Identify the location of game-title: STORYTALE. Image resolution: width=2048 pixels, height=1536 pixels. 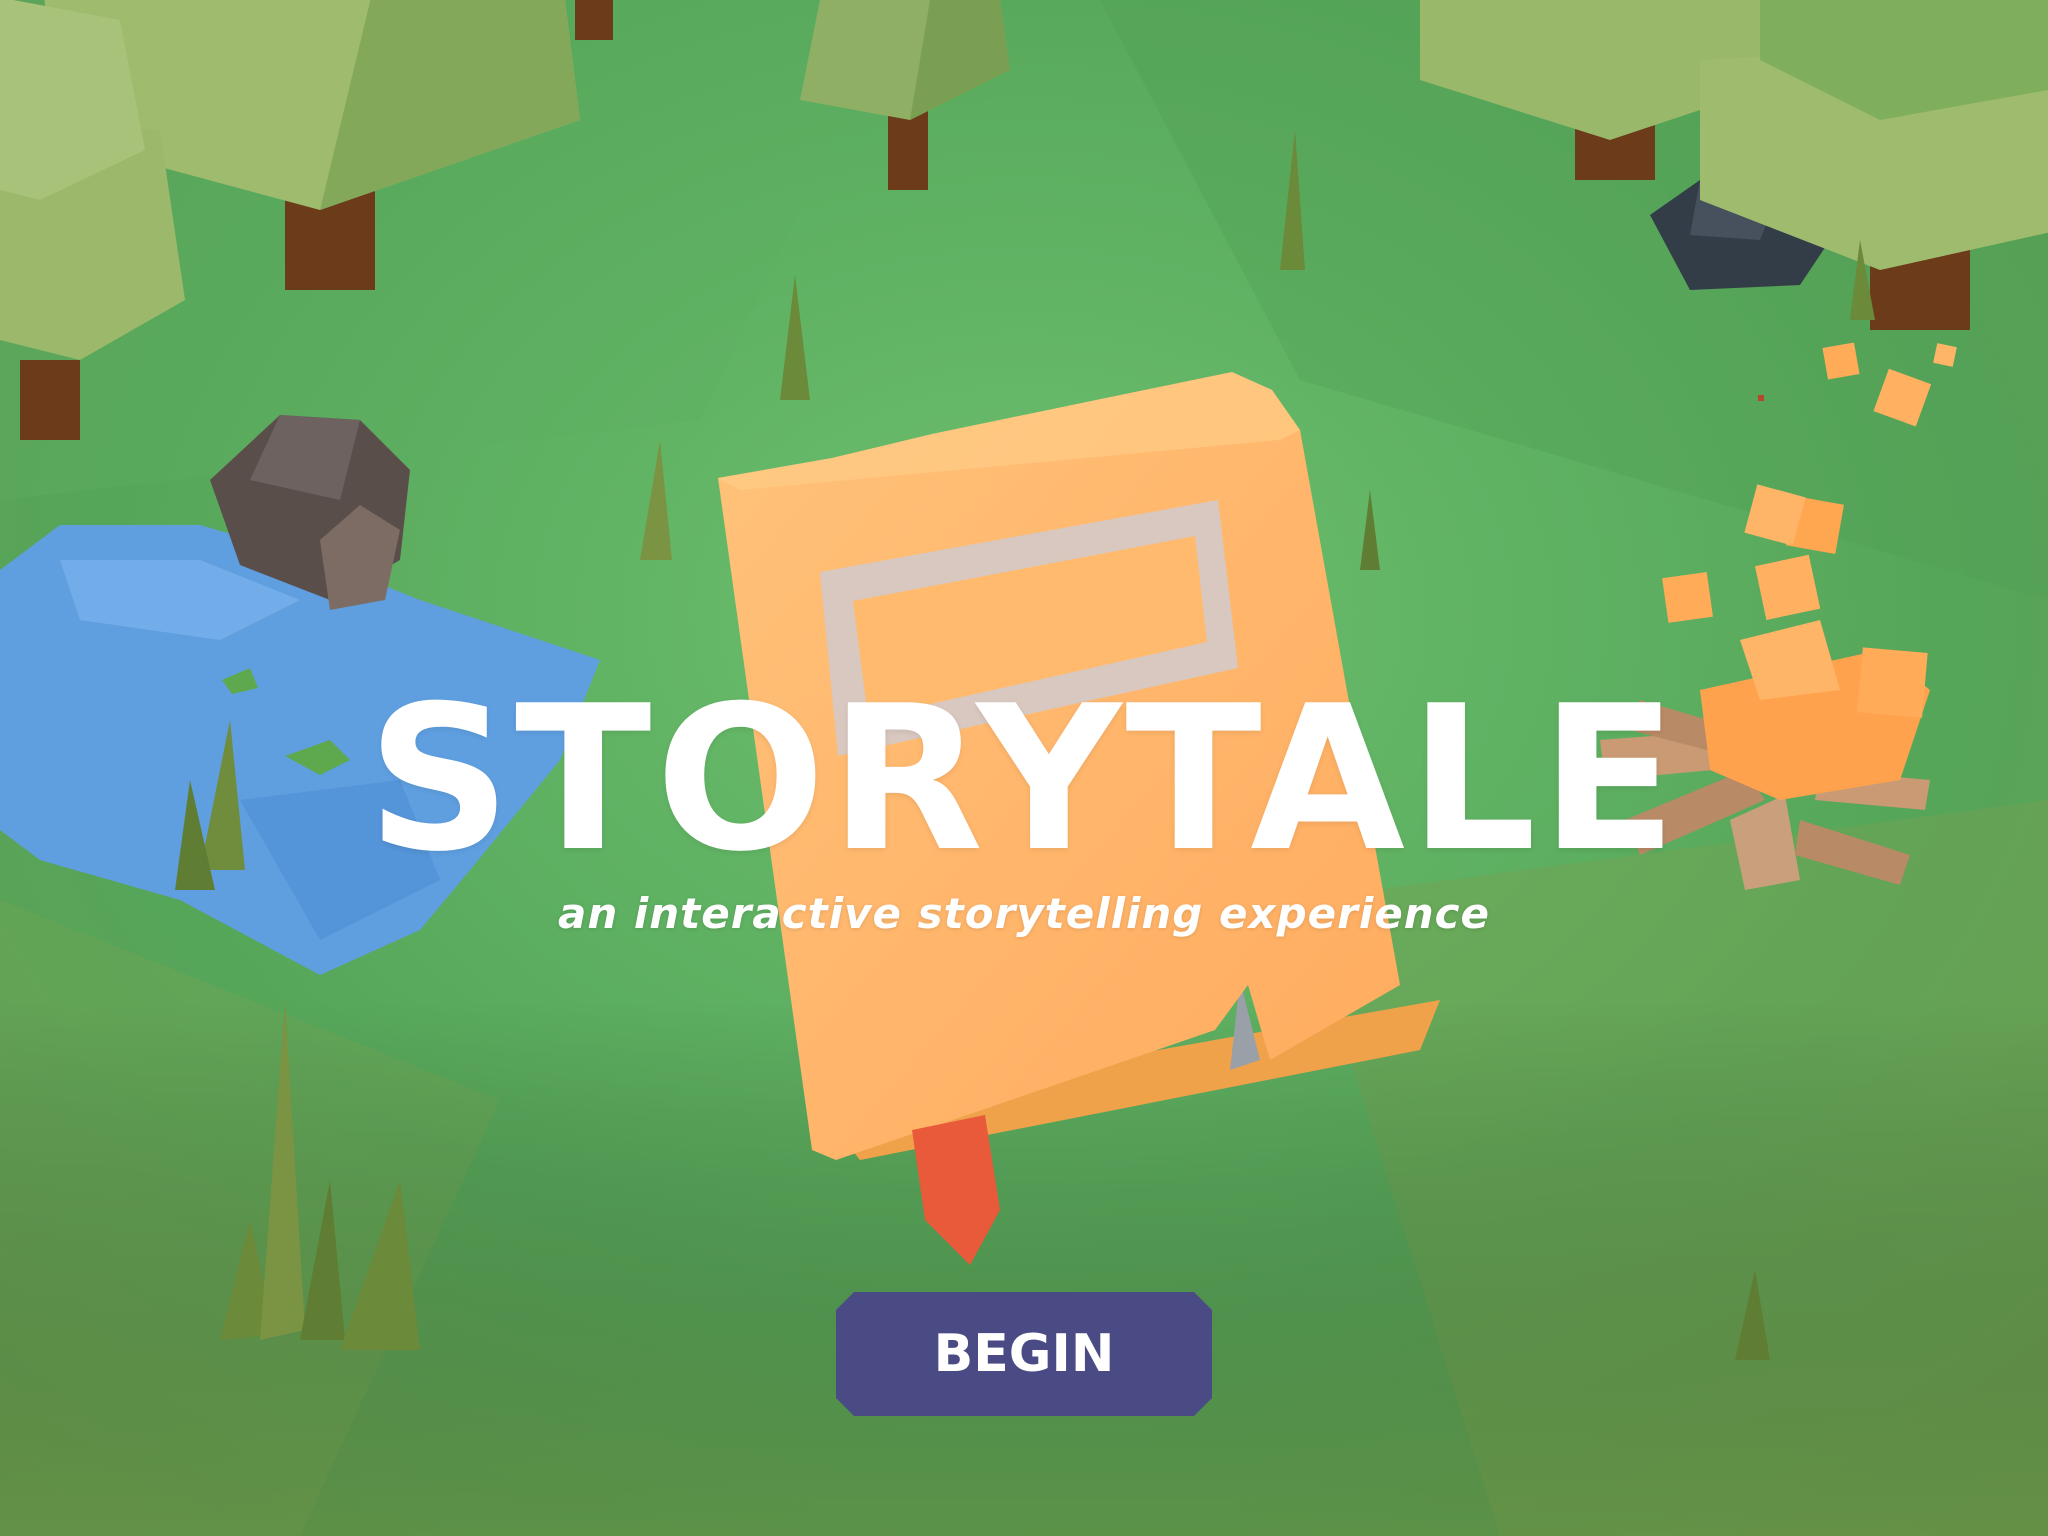
(1024, 779).